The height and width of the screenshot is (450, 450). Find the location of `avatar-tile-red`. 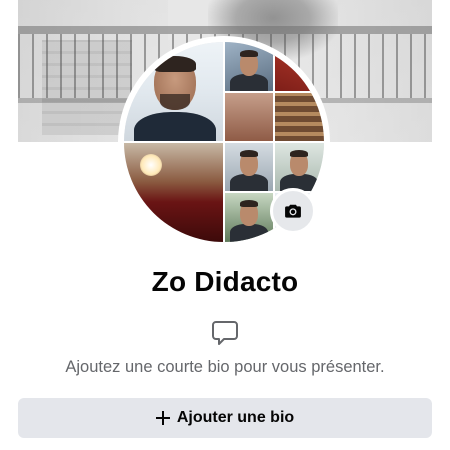

avatar-tile-red is located at coordinates (299, 67).